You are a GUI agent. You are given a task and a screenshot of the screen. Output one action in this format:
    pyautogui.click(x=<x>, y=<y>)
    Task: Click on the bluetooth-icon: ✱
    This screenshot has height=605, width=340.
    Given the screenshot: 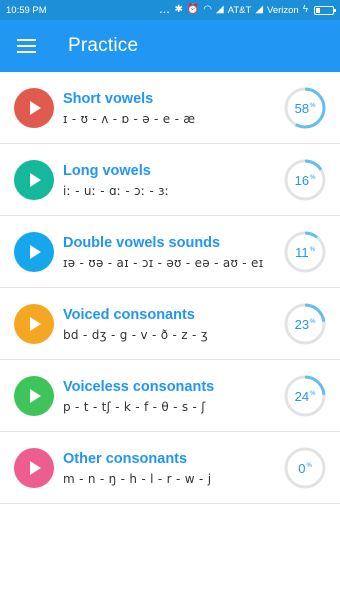 What is the action you would take?
    pyautogui.click(x=178, y=9)
    